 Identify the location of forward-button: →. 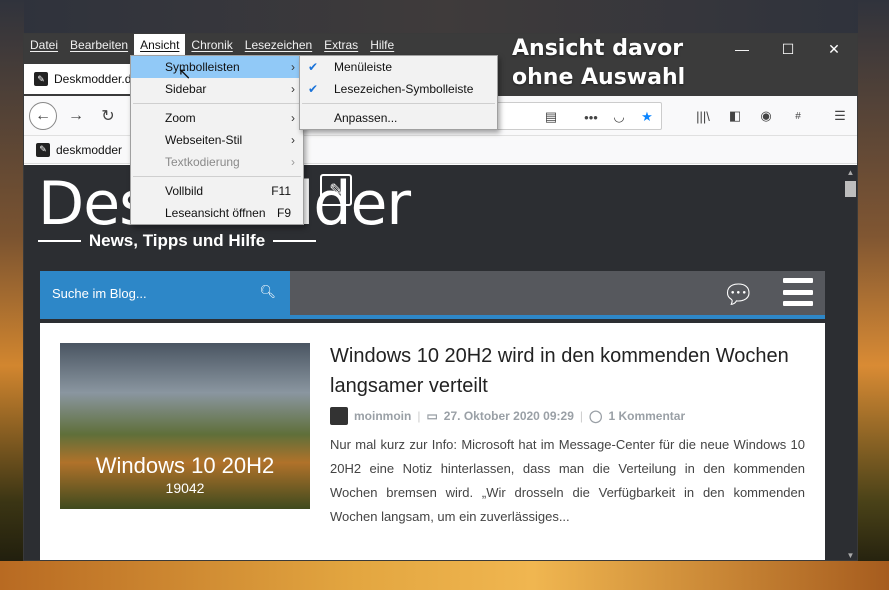
(76, 116).